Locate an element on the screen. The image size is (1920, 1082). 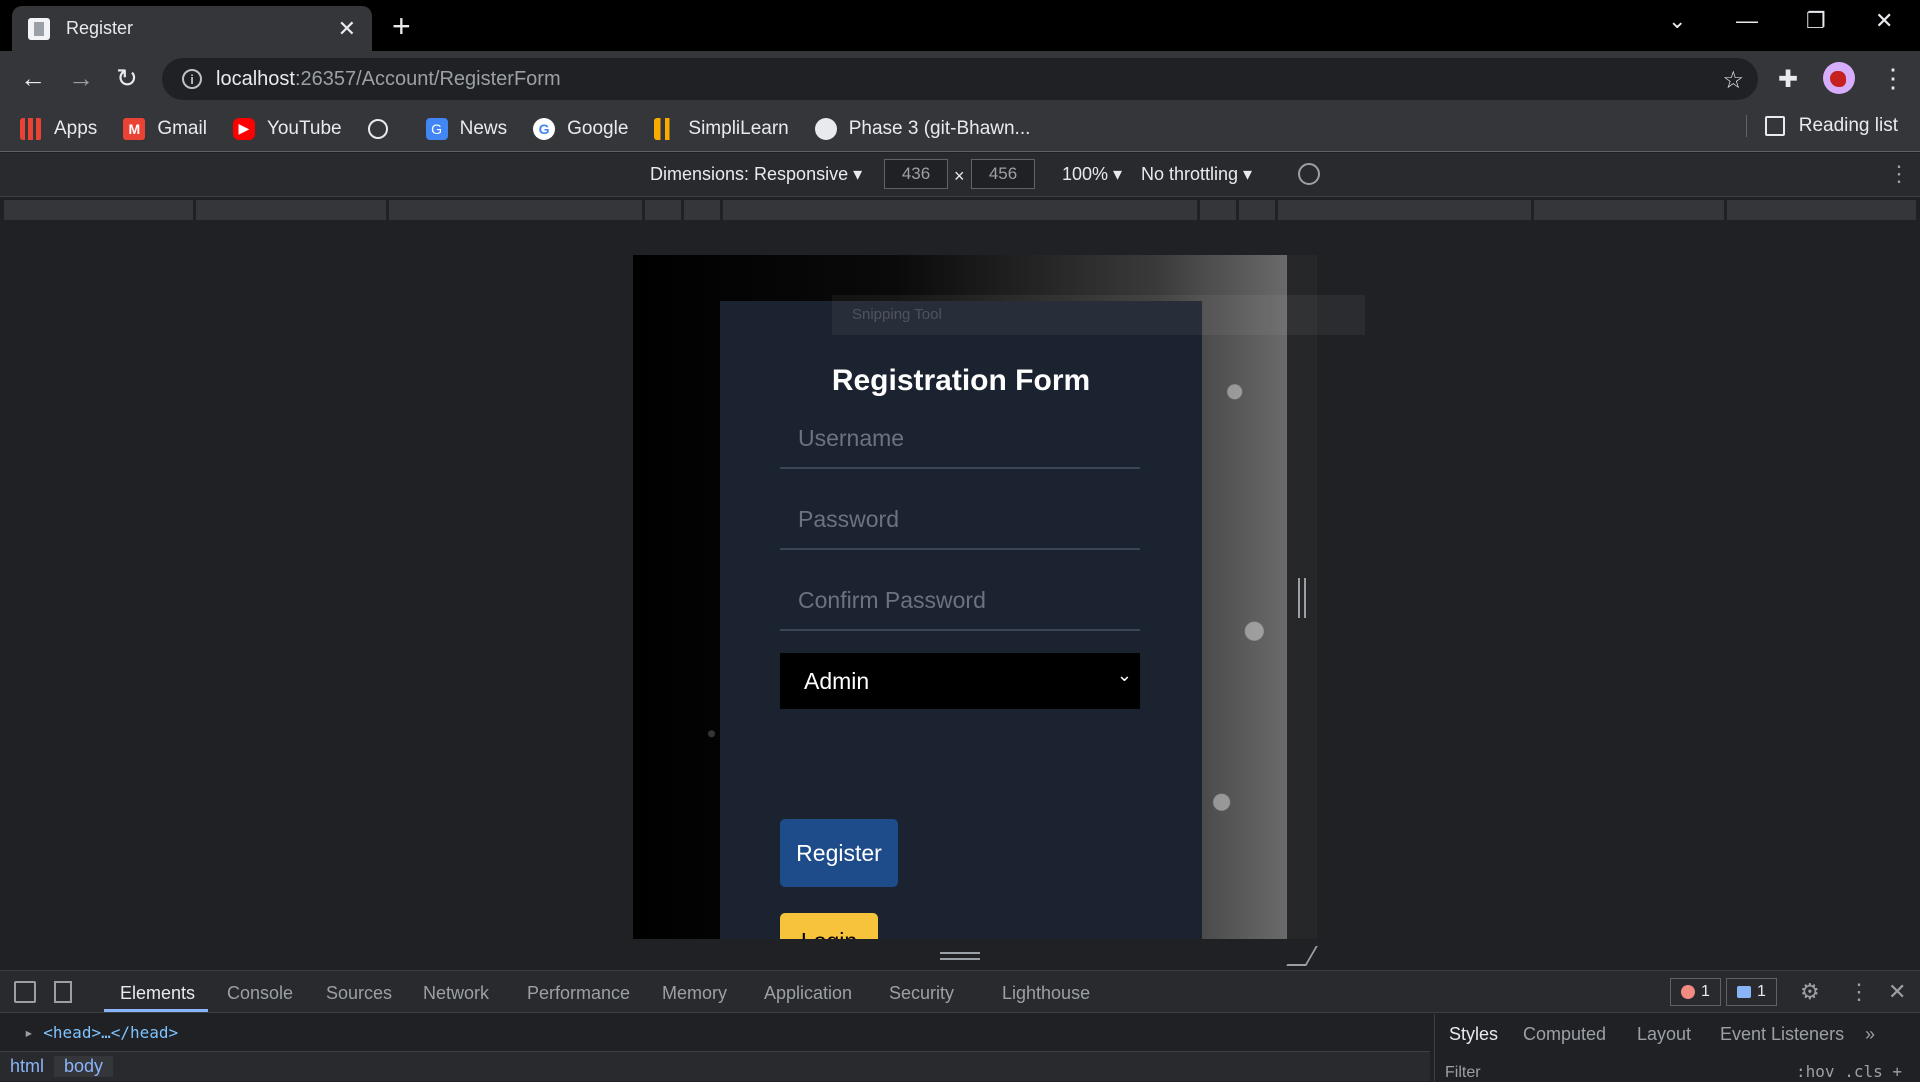
youtube-icon: ▶ is located at coordinates (243, 128).